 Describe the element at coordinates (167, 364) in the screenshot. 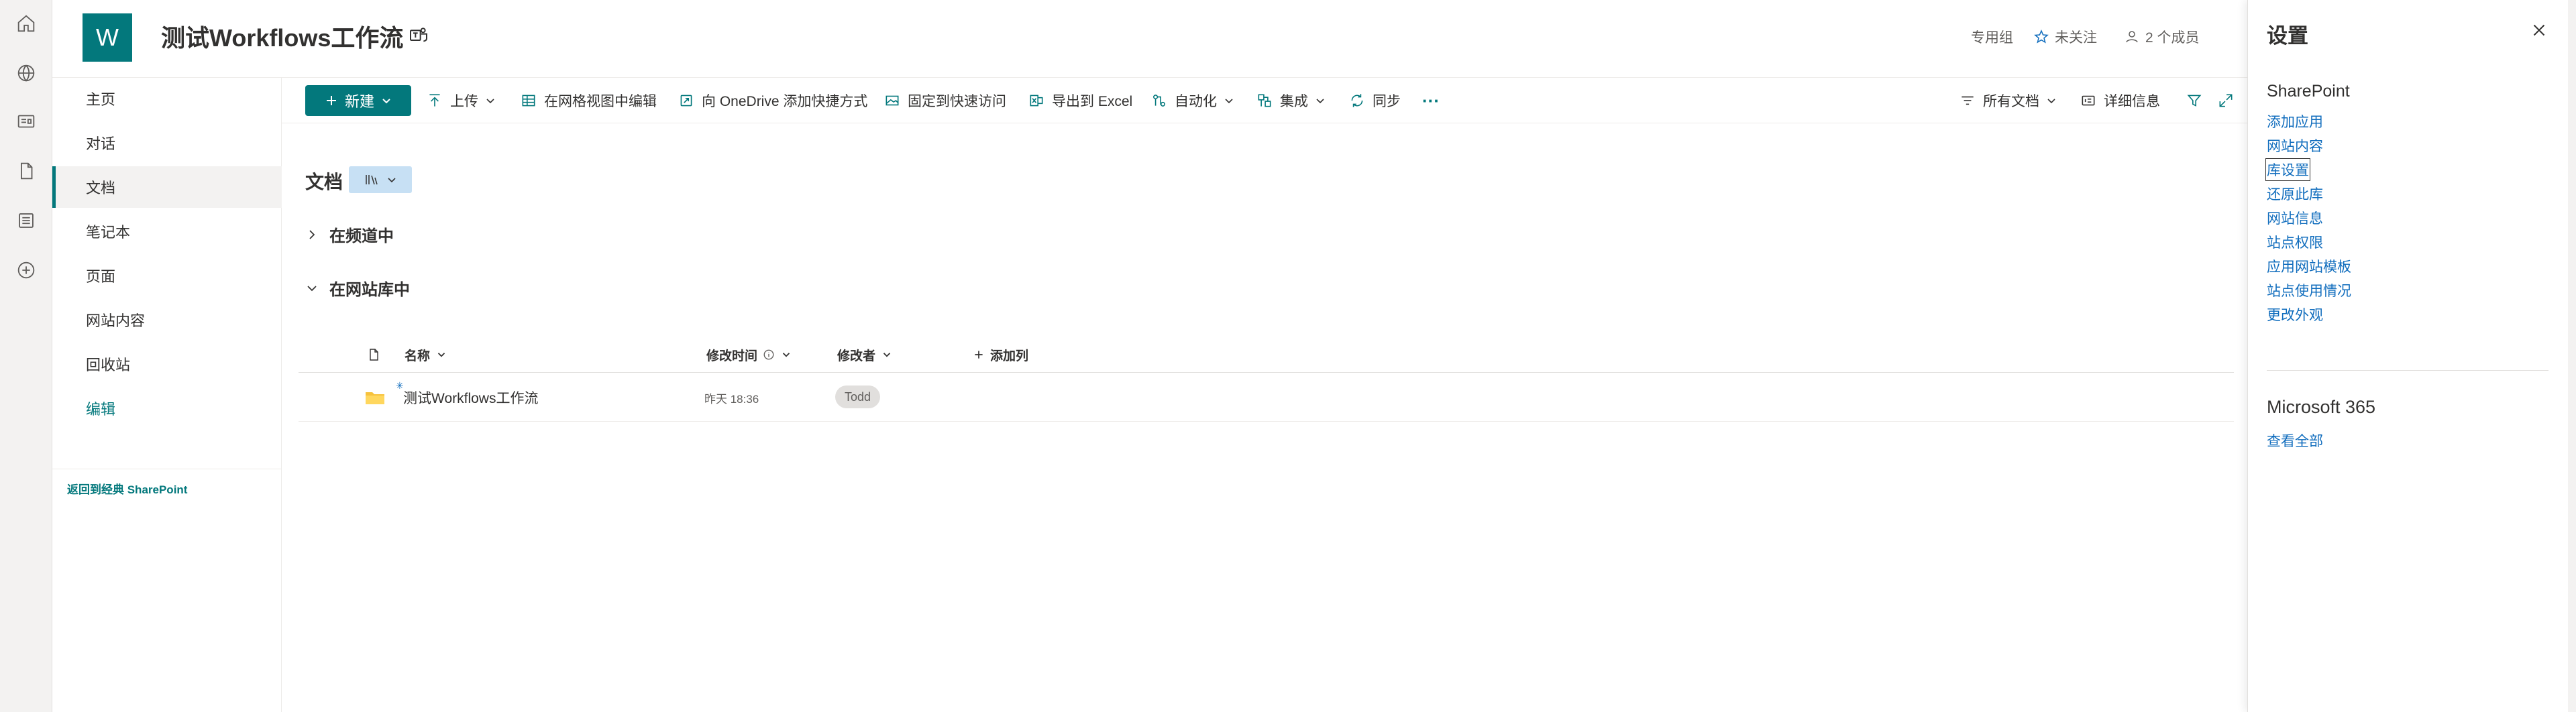

I see `nav-item-recycle-bin: 回收站` at that location.